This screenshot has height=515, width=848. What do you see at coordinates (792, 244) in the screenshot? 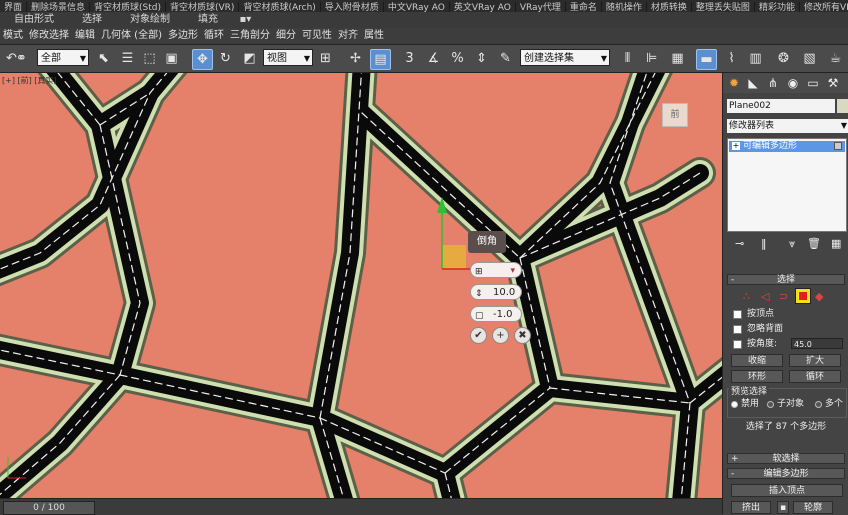
I see `make-unique-icon: ⩔` at bounding box center [792, 244].